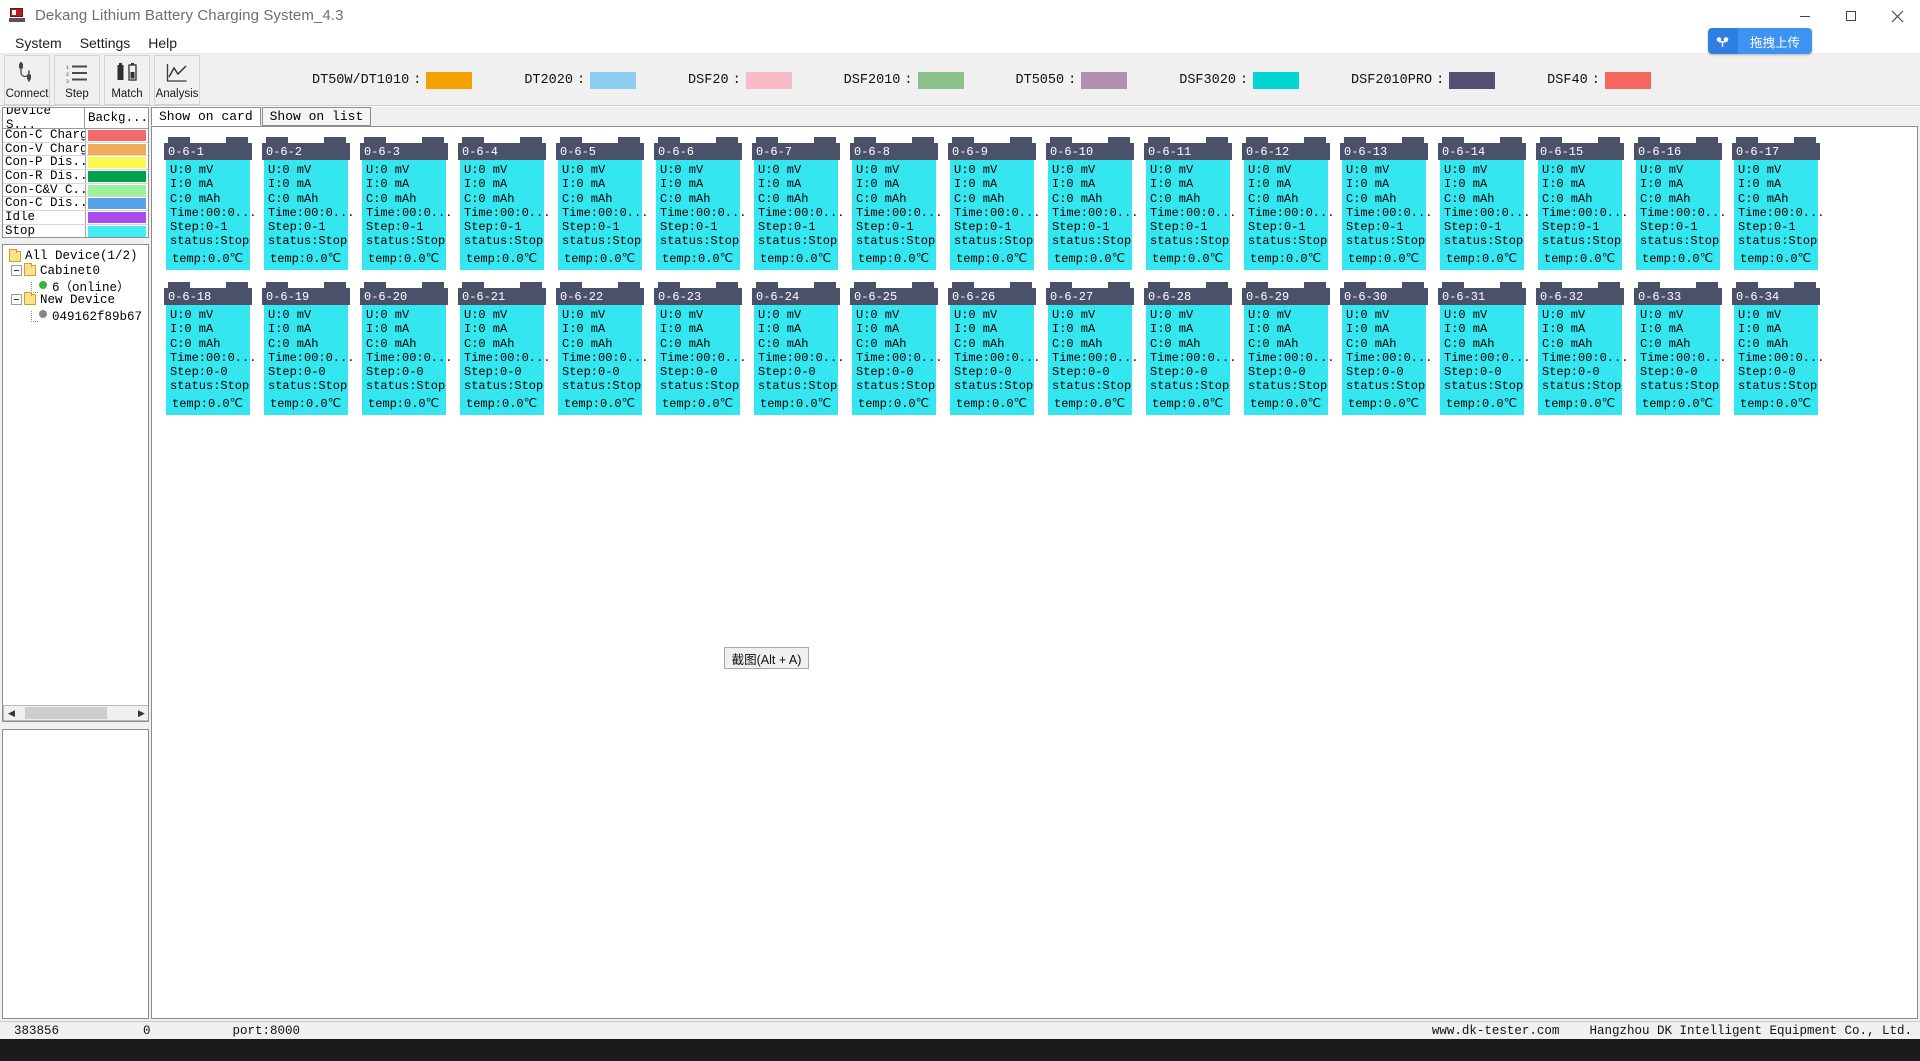 This screenshot has height=1061, width=1920. I want to click on upload-cloud-icon, so click(1722, 41).